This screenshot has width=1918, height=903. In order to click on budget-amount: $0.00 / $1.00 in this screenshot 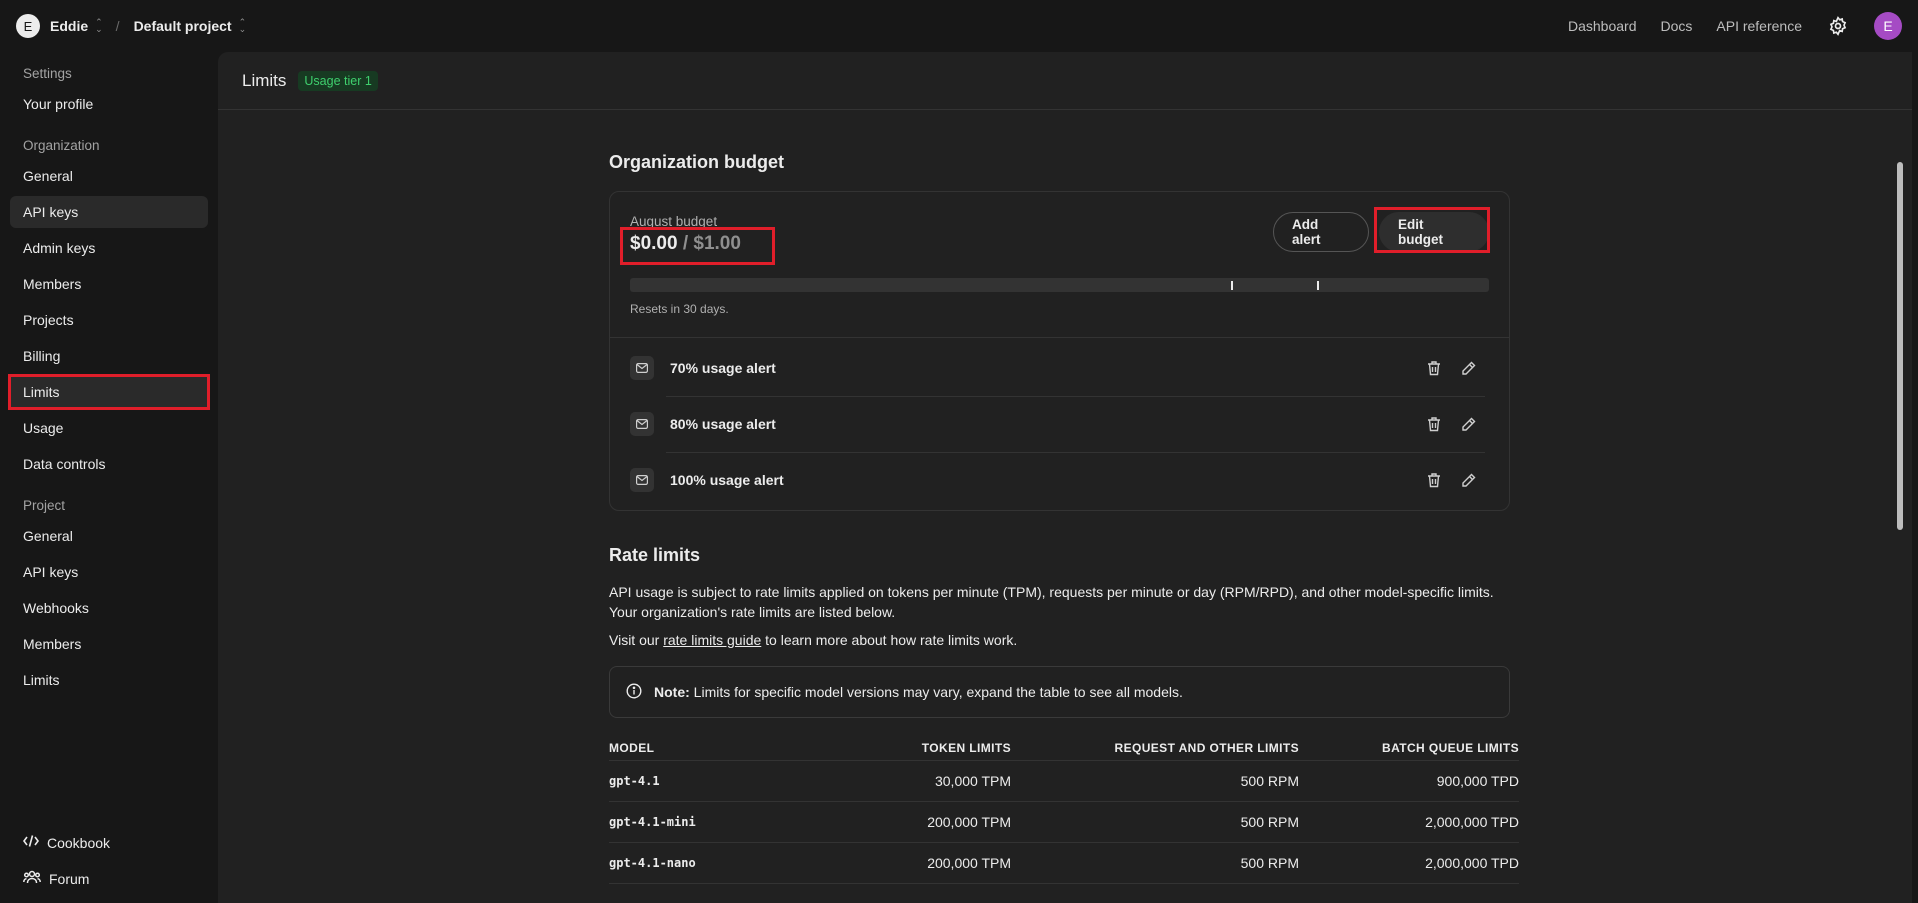, I will do `click(697, 246)`.